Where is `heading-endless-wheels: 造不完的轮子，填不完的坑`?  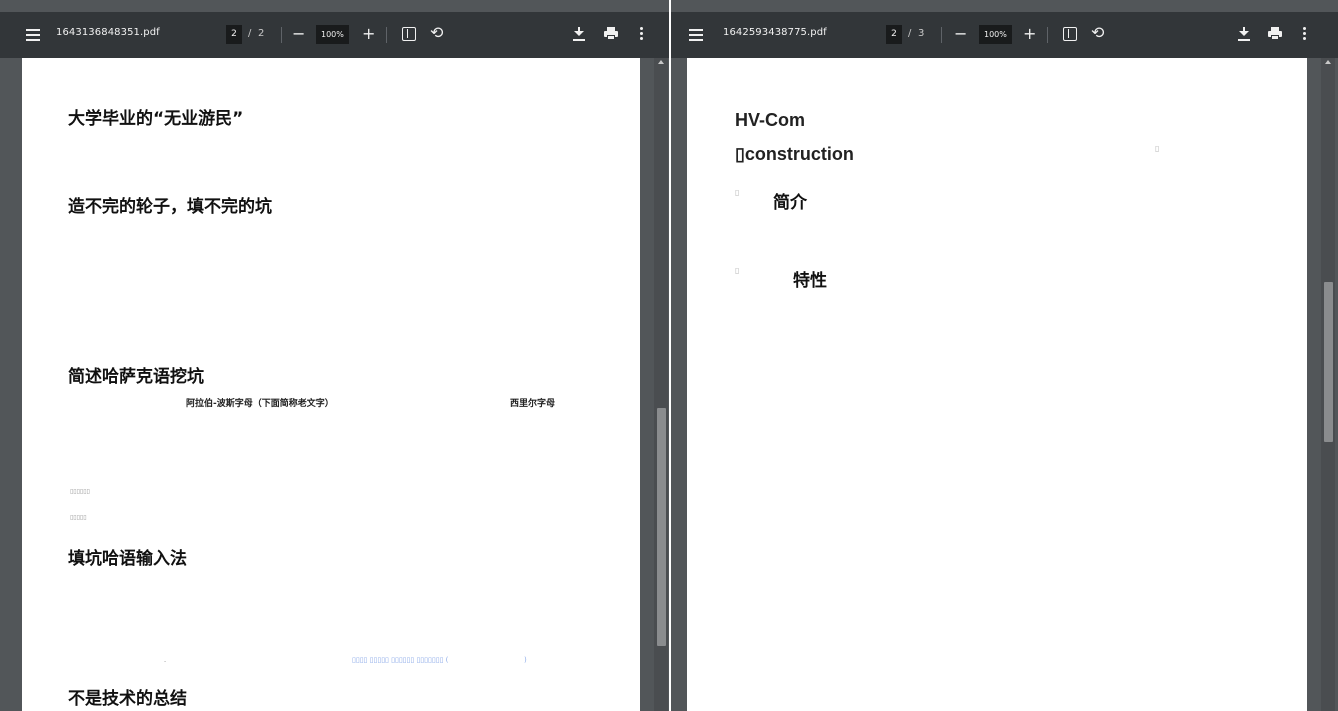 heading-endless-wheels: 造不完的轮子，填不完的坑 is located at coordinates (170, 207).